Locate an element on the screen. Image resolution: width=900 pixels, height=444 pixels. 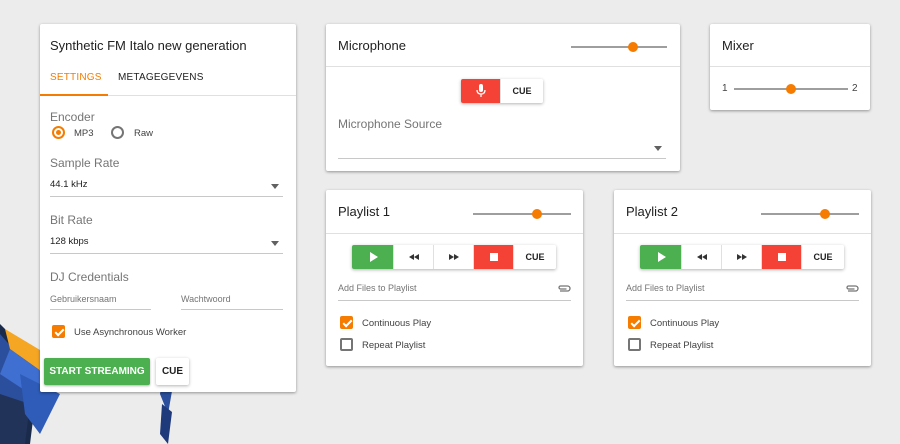
start-streaming-button: START STREAMING is located at coordinates (97, 371).